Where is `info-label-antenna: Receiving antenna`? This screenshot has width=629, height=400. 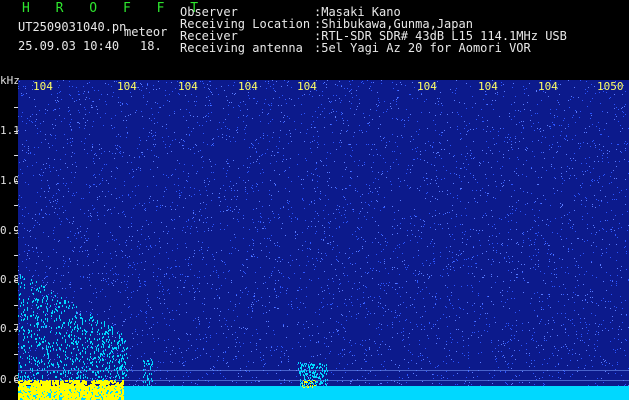 info-label-antenna: Receiving antenna is located at coordinates (241, 48).